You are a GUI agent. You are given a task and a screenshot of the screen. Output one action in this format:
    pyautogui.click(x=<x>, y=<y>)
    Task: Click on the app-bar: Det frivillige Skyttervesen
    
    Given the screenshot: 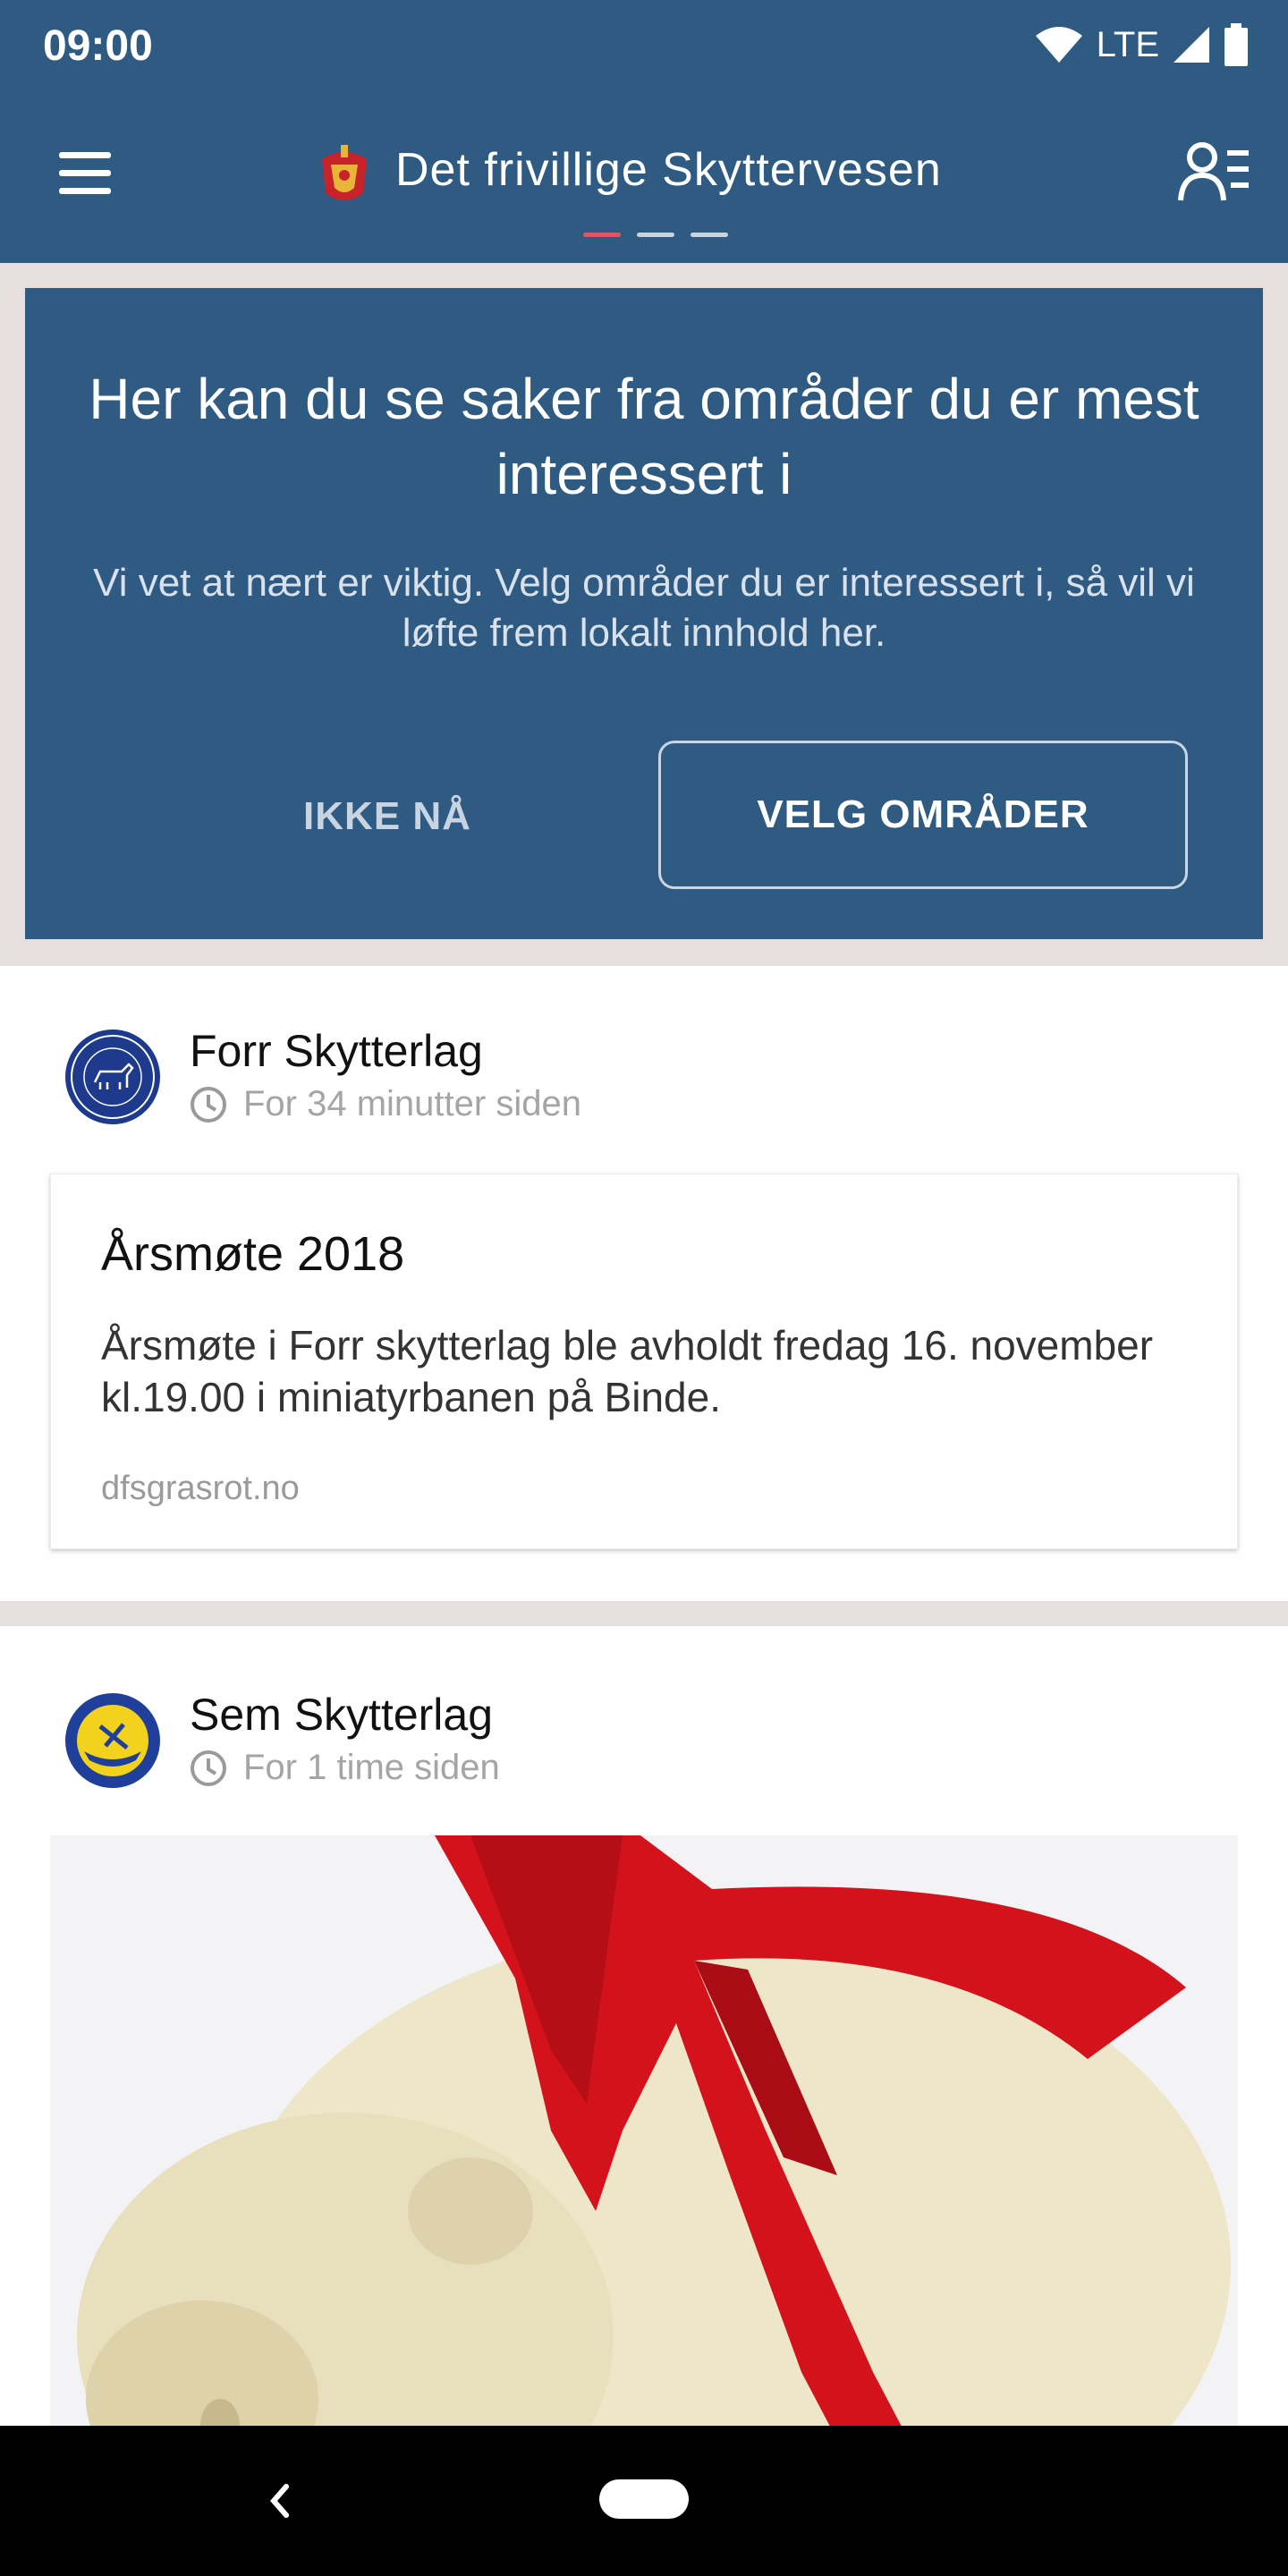 What is the action you would take?
    pyautogui.click(x=644, y=176)
    